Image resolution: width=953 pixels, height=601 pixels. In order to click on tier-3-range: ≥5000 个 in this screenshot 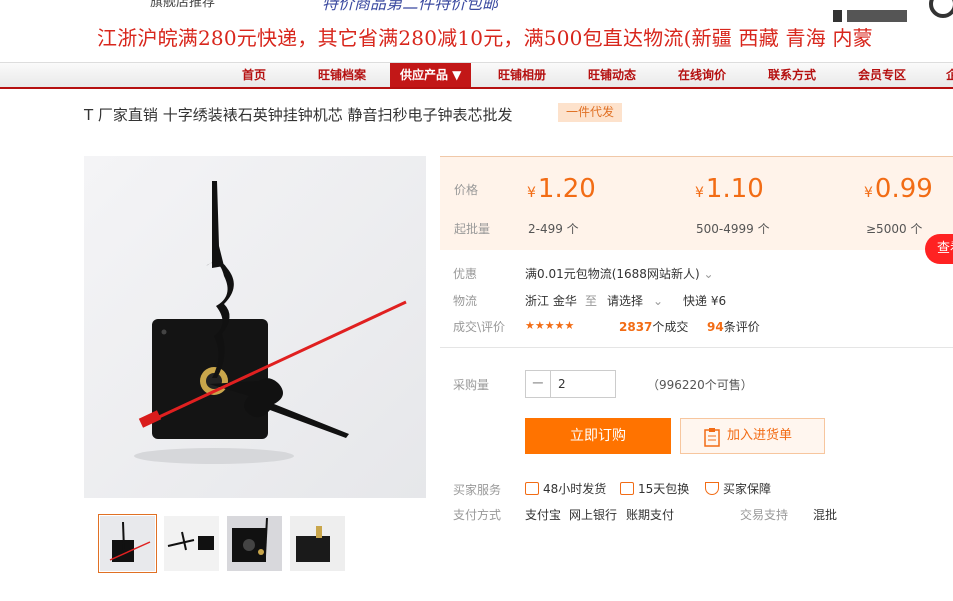, I will do `click(894, 229)`.